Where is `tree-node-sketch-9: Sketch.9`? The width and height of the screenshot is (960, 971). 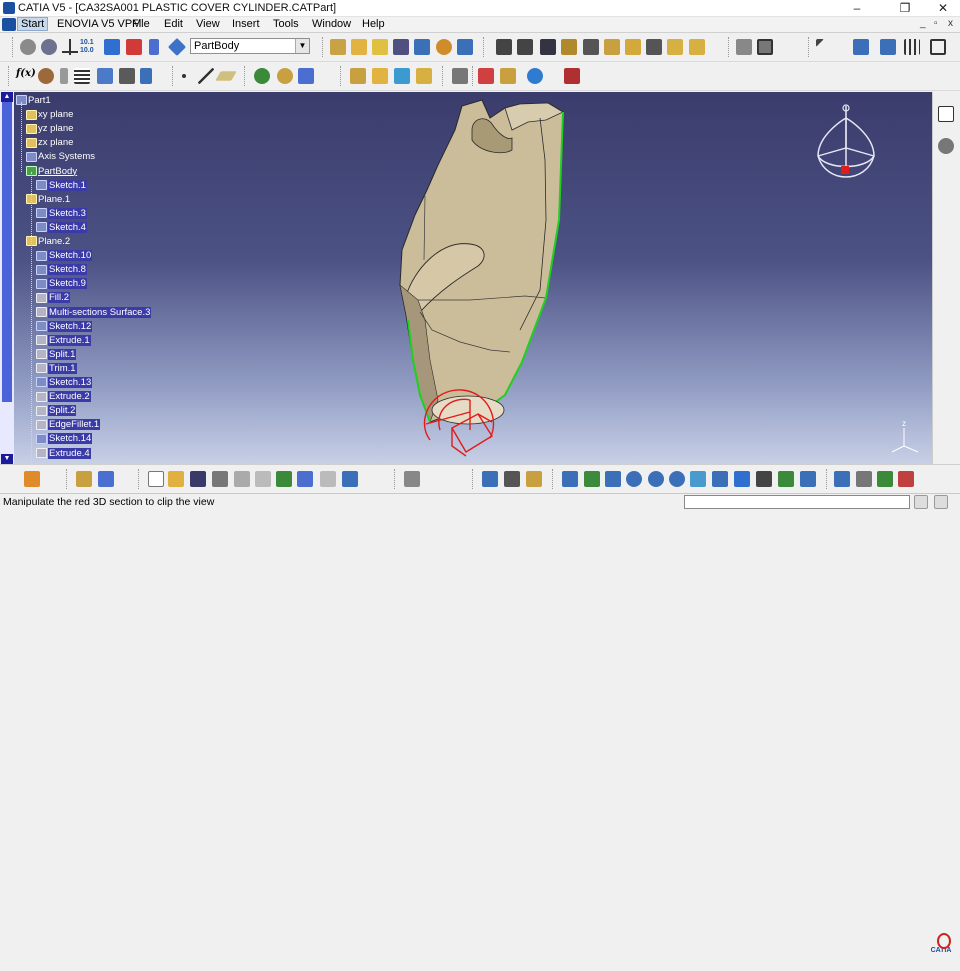
tree-node-sketch-9: Sketch.9 is located at coordinates (61, 283).